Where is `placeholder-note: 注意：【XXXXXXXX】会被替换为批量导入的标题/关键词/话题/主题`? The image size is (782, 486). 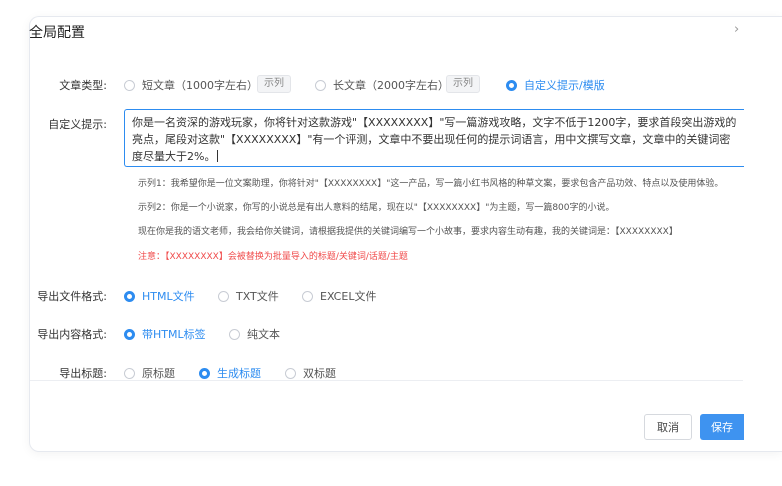
placeholder-note: 注意：【XXXXXXXX】会被替换为批量导入的标题/关键词/话题/主题 is located at coordinates (273, 257).